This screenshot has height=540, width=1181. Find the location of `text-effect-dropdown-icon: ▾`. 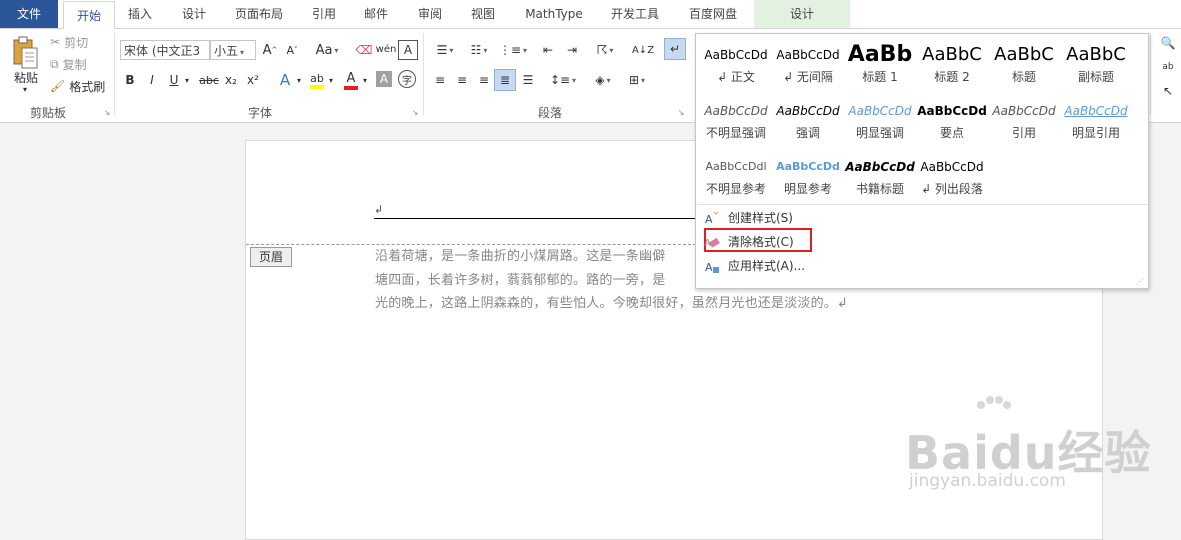

text-effect-dropdown-icon: ▾ is located at coordinates (299, 80).